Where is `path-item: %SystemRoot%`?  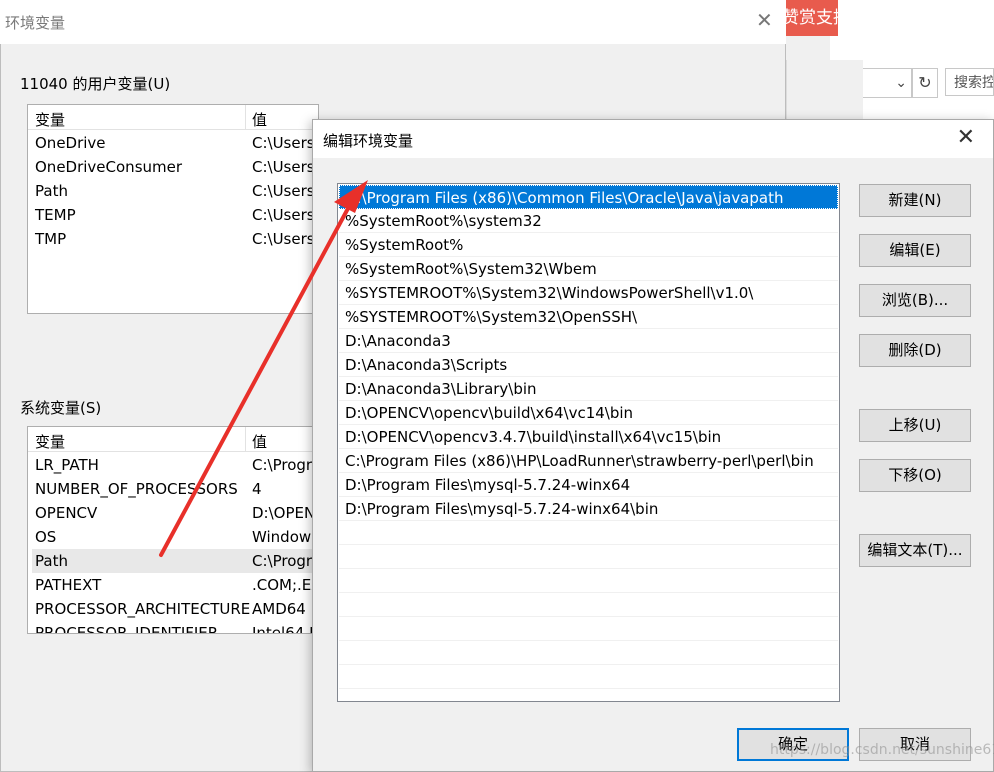
path-item: %SystemRoot% is located at coordinates (588, 245).